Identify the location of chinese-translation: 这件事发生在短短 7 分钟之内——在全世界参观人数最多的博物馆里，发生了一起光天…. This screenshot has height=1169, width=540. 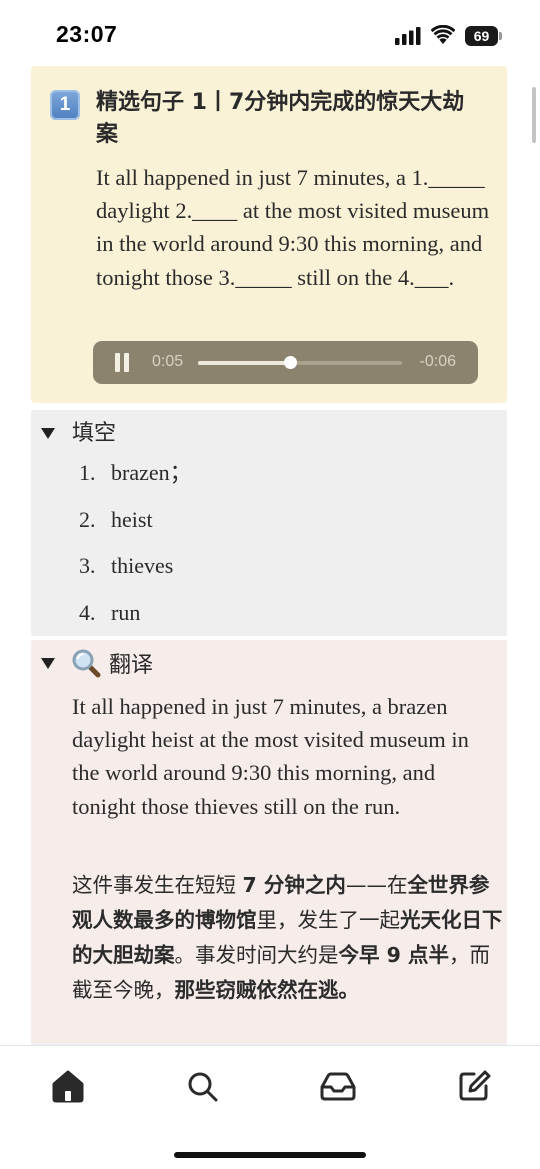
(288, 938).